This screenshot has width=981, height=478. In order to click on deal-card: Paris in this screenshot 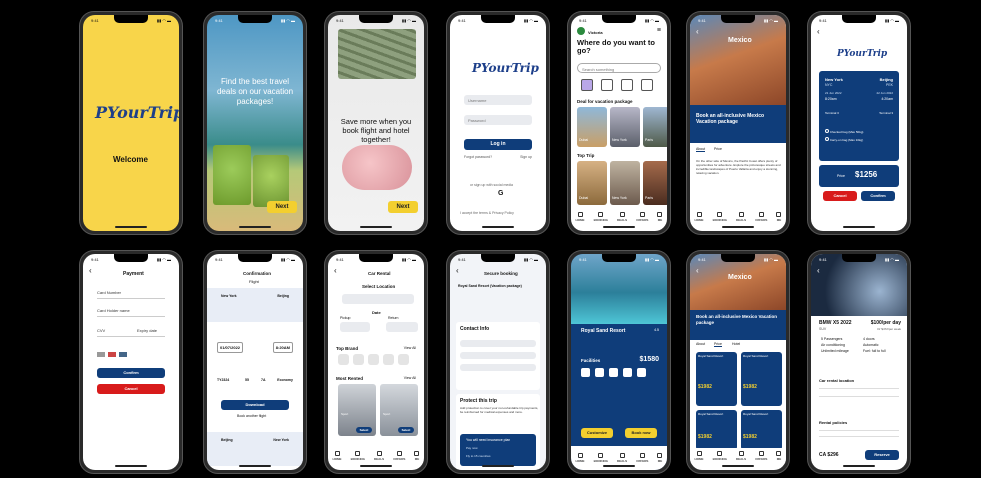, I will do `click(655, 127)`.